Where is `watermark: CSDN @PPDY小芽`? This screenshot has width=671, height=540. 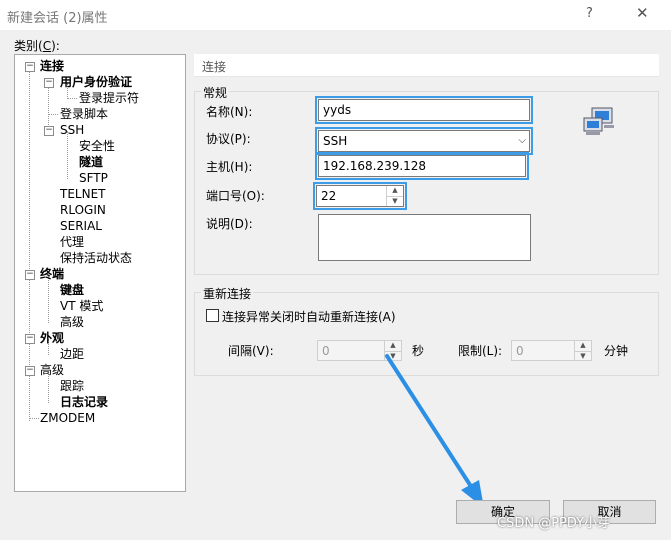
watermark: CSDN @PPDY小芽 is located at coordinates (554, 523).